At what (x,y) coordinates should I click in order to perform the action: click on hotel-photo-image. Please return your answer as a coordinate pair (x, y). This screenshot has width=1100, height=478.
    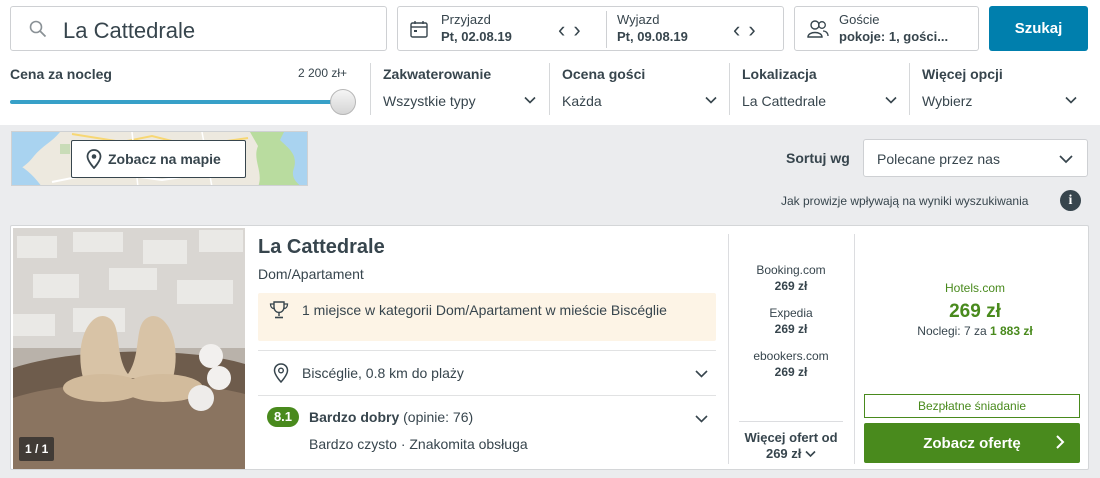
    Looking at the image, I should click on (129, 348).